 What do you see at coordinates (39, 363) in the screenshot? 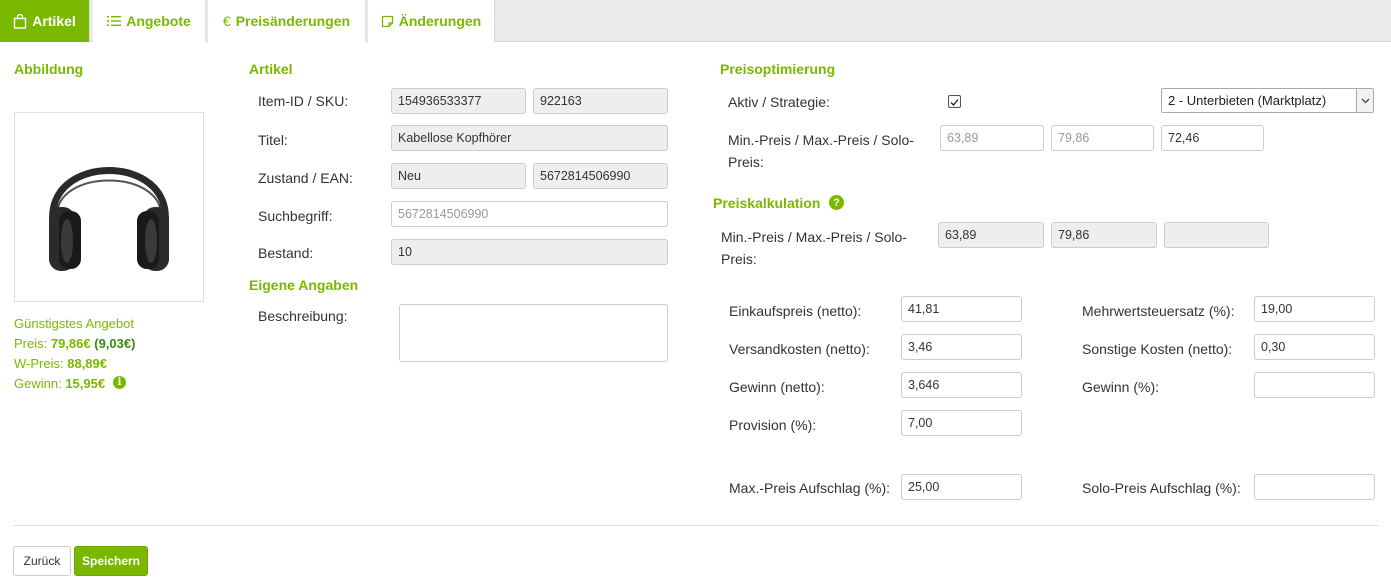
I see `w-price-label: W-Preis:` at bounding box center [39, 363].